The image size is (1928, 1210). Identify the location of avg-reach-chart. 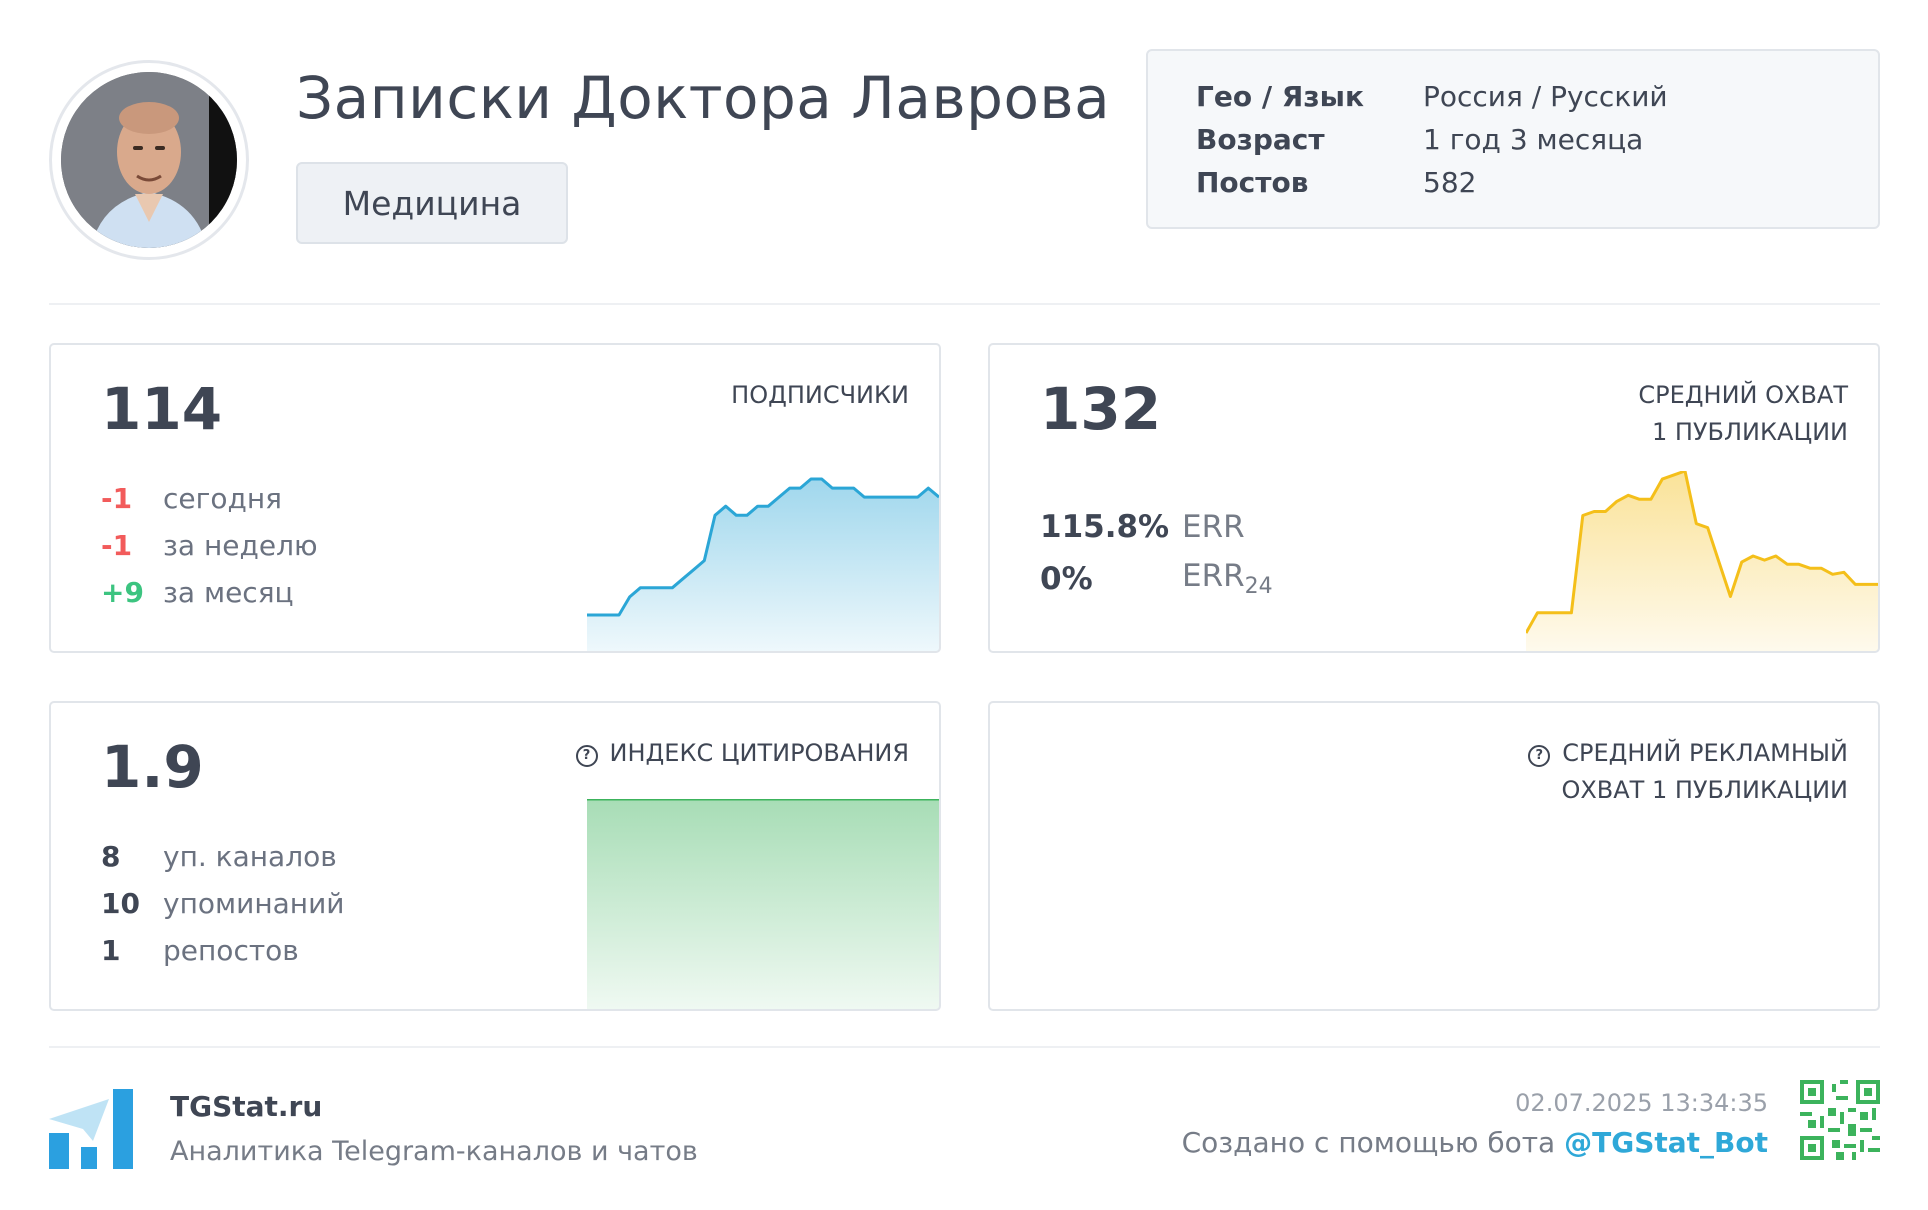
(1702, 561).